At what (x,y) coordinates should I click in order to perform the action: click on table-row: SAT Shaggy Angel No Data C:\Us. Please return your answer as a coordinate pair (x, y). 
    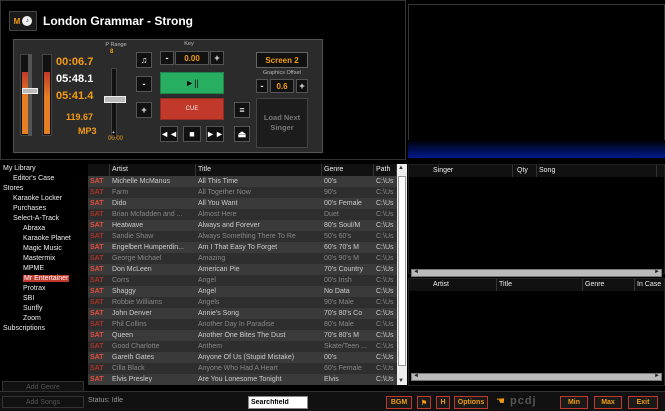
    Looking at the image, I should click on (242, 291).